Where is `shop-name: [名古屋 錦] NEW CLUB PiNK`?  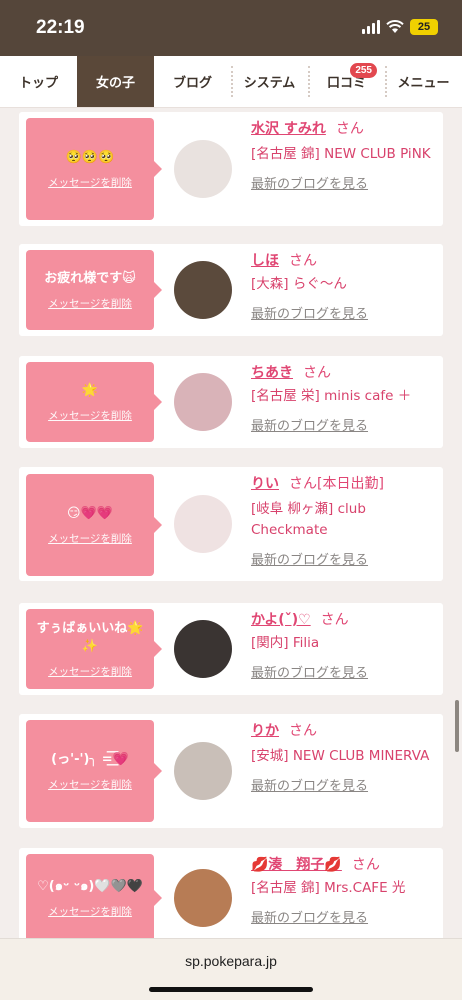 shop-name: [名古屋 錦] NEW CLUB PiNK is located at coordinates (341, 154).